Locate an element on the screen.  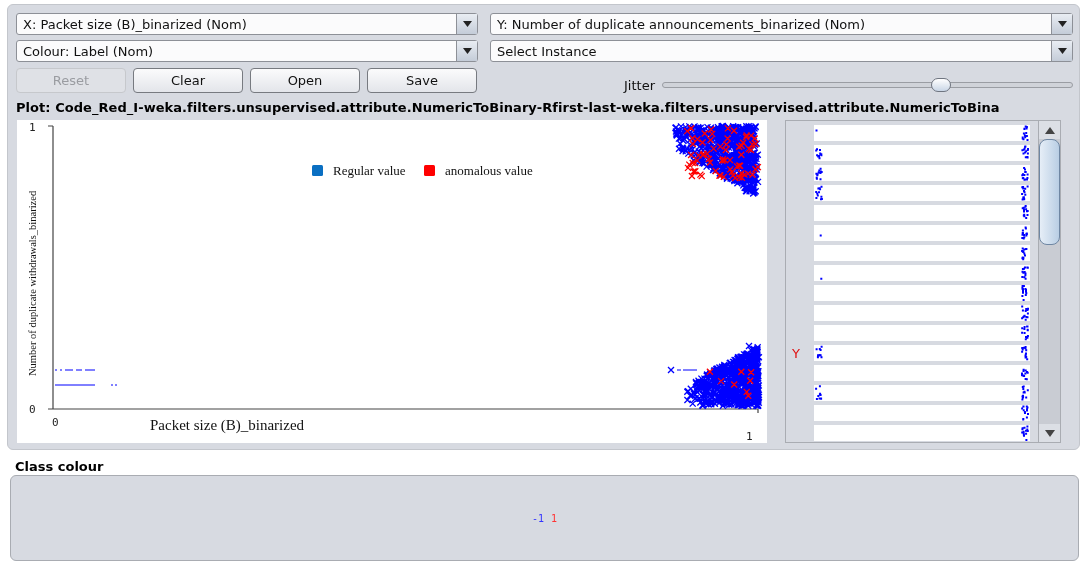
dropdown: Colour: Label (Nom) is located at coordinates (247, 51).